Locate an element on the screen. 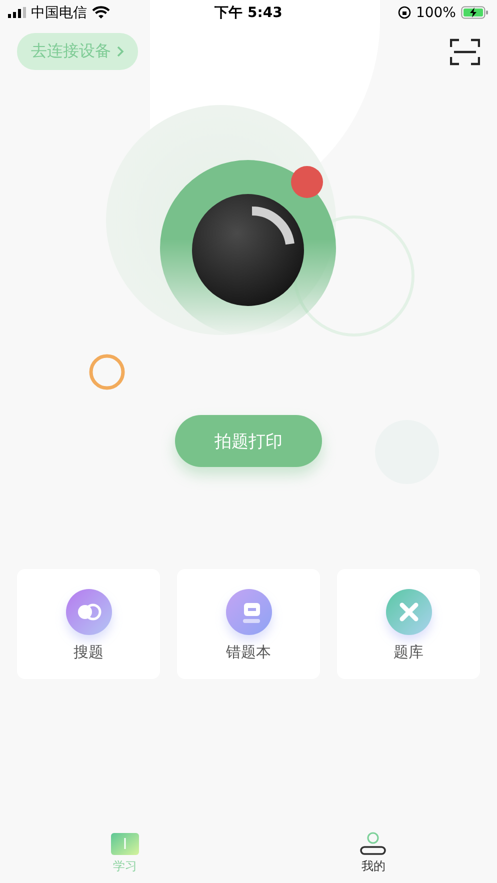  battery-percent: 100% is located at coordinates (436, 12).